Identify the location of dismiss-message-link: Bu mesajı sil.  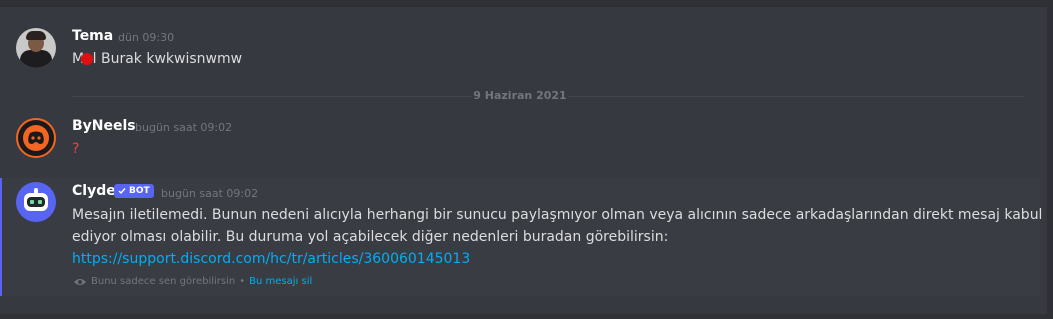
(280, 281).